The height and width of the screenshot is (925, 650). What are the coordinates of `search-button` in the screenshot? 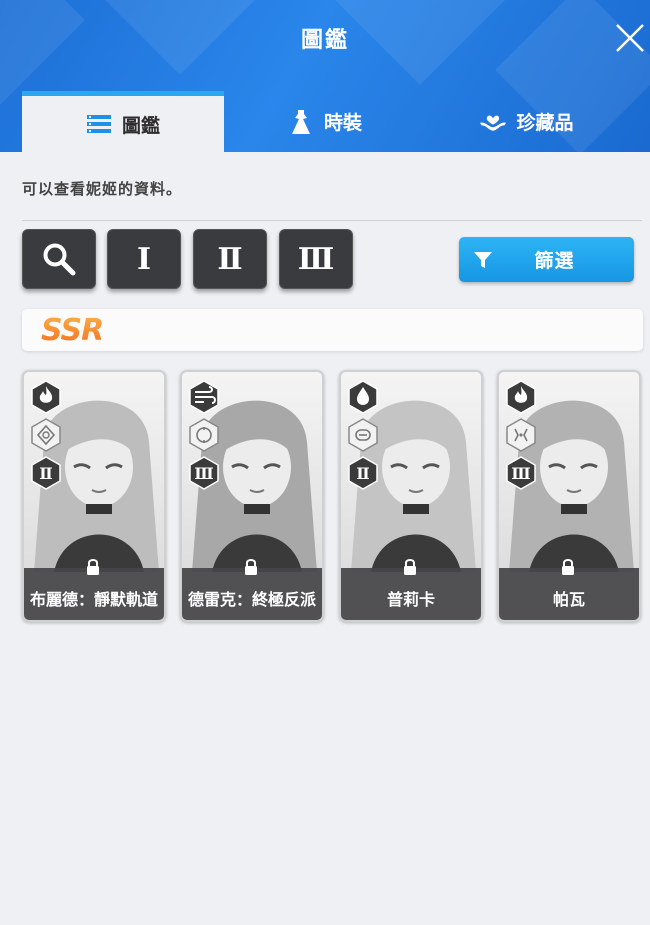 It's located at (59, 259).